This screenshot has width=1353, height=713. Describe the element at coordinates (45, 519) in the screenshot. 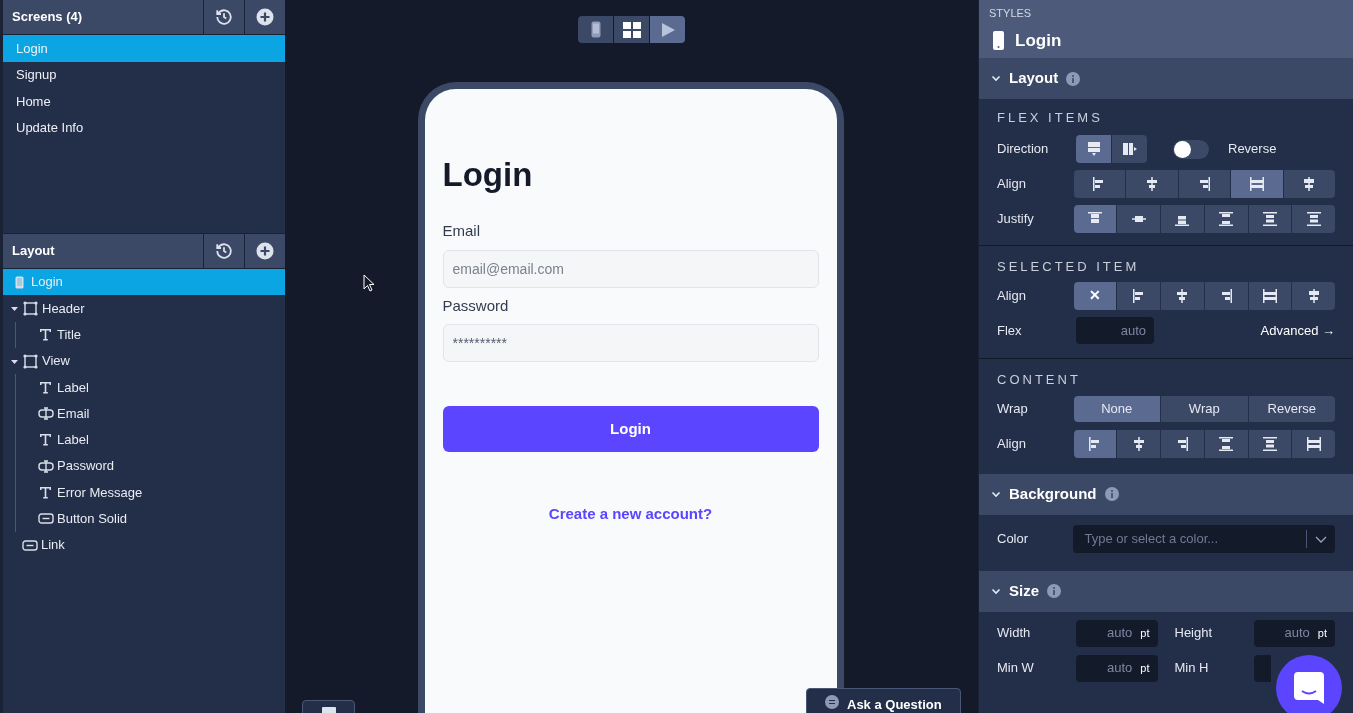

I see `button-icon` at that location.